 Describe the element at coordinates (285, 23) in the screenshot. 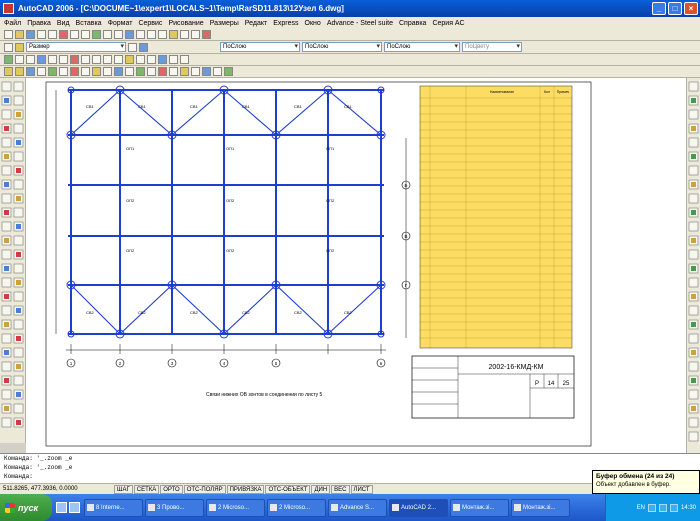

I see `menu-express: Express` at that location.